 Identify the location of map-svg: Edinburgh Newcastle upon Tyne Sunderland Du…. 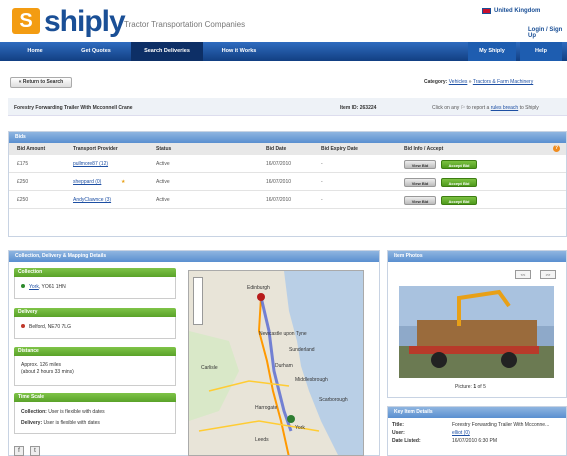
(268, 363).